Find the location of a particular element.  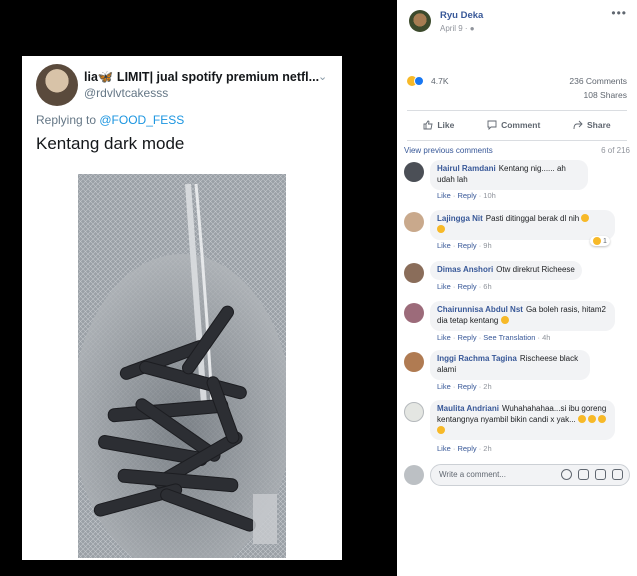

thumbs-up-icon is located at coordinates (428, 125).